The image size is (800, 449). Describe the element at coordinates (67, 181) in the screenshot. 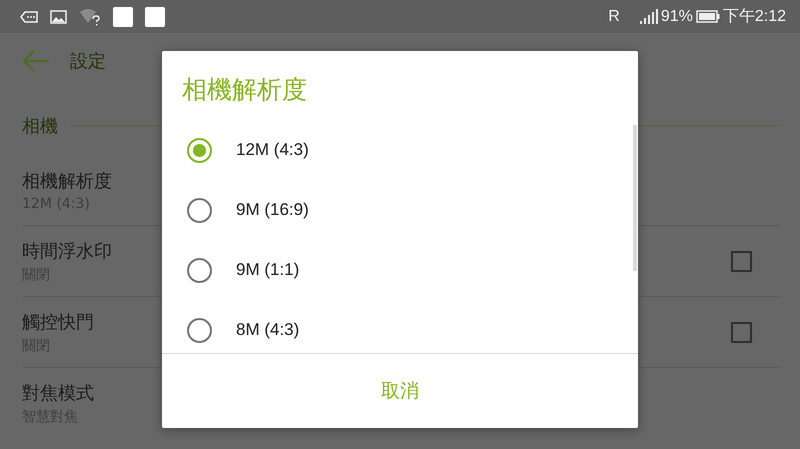

I see `setting-title: 相機解析度` at that location.